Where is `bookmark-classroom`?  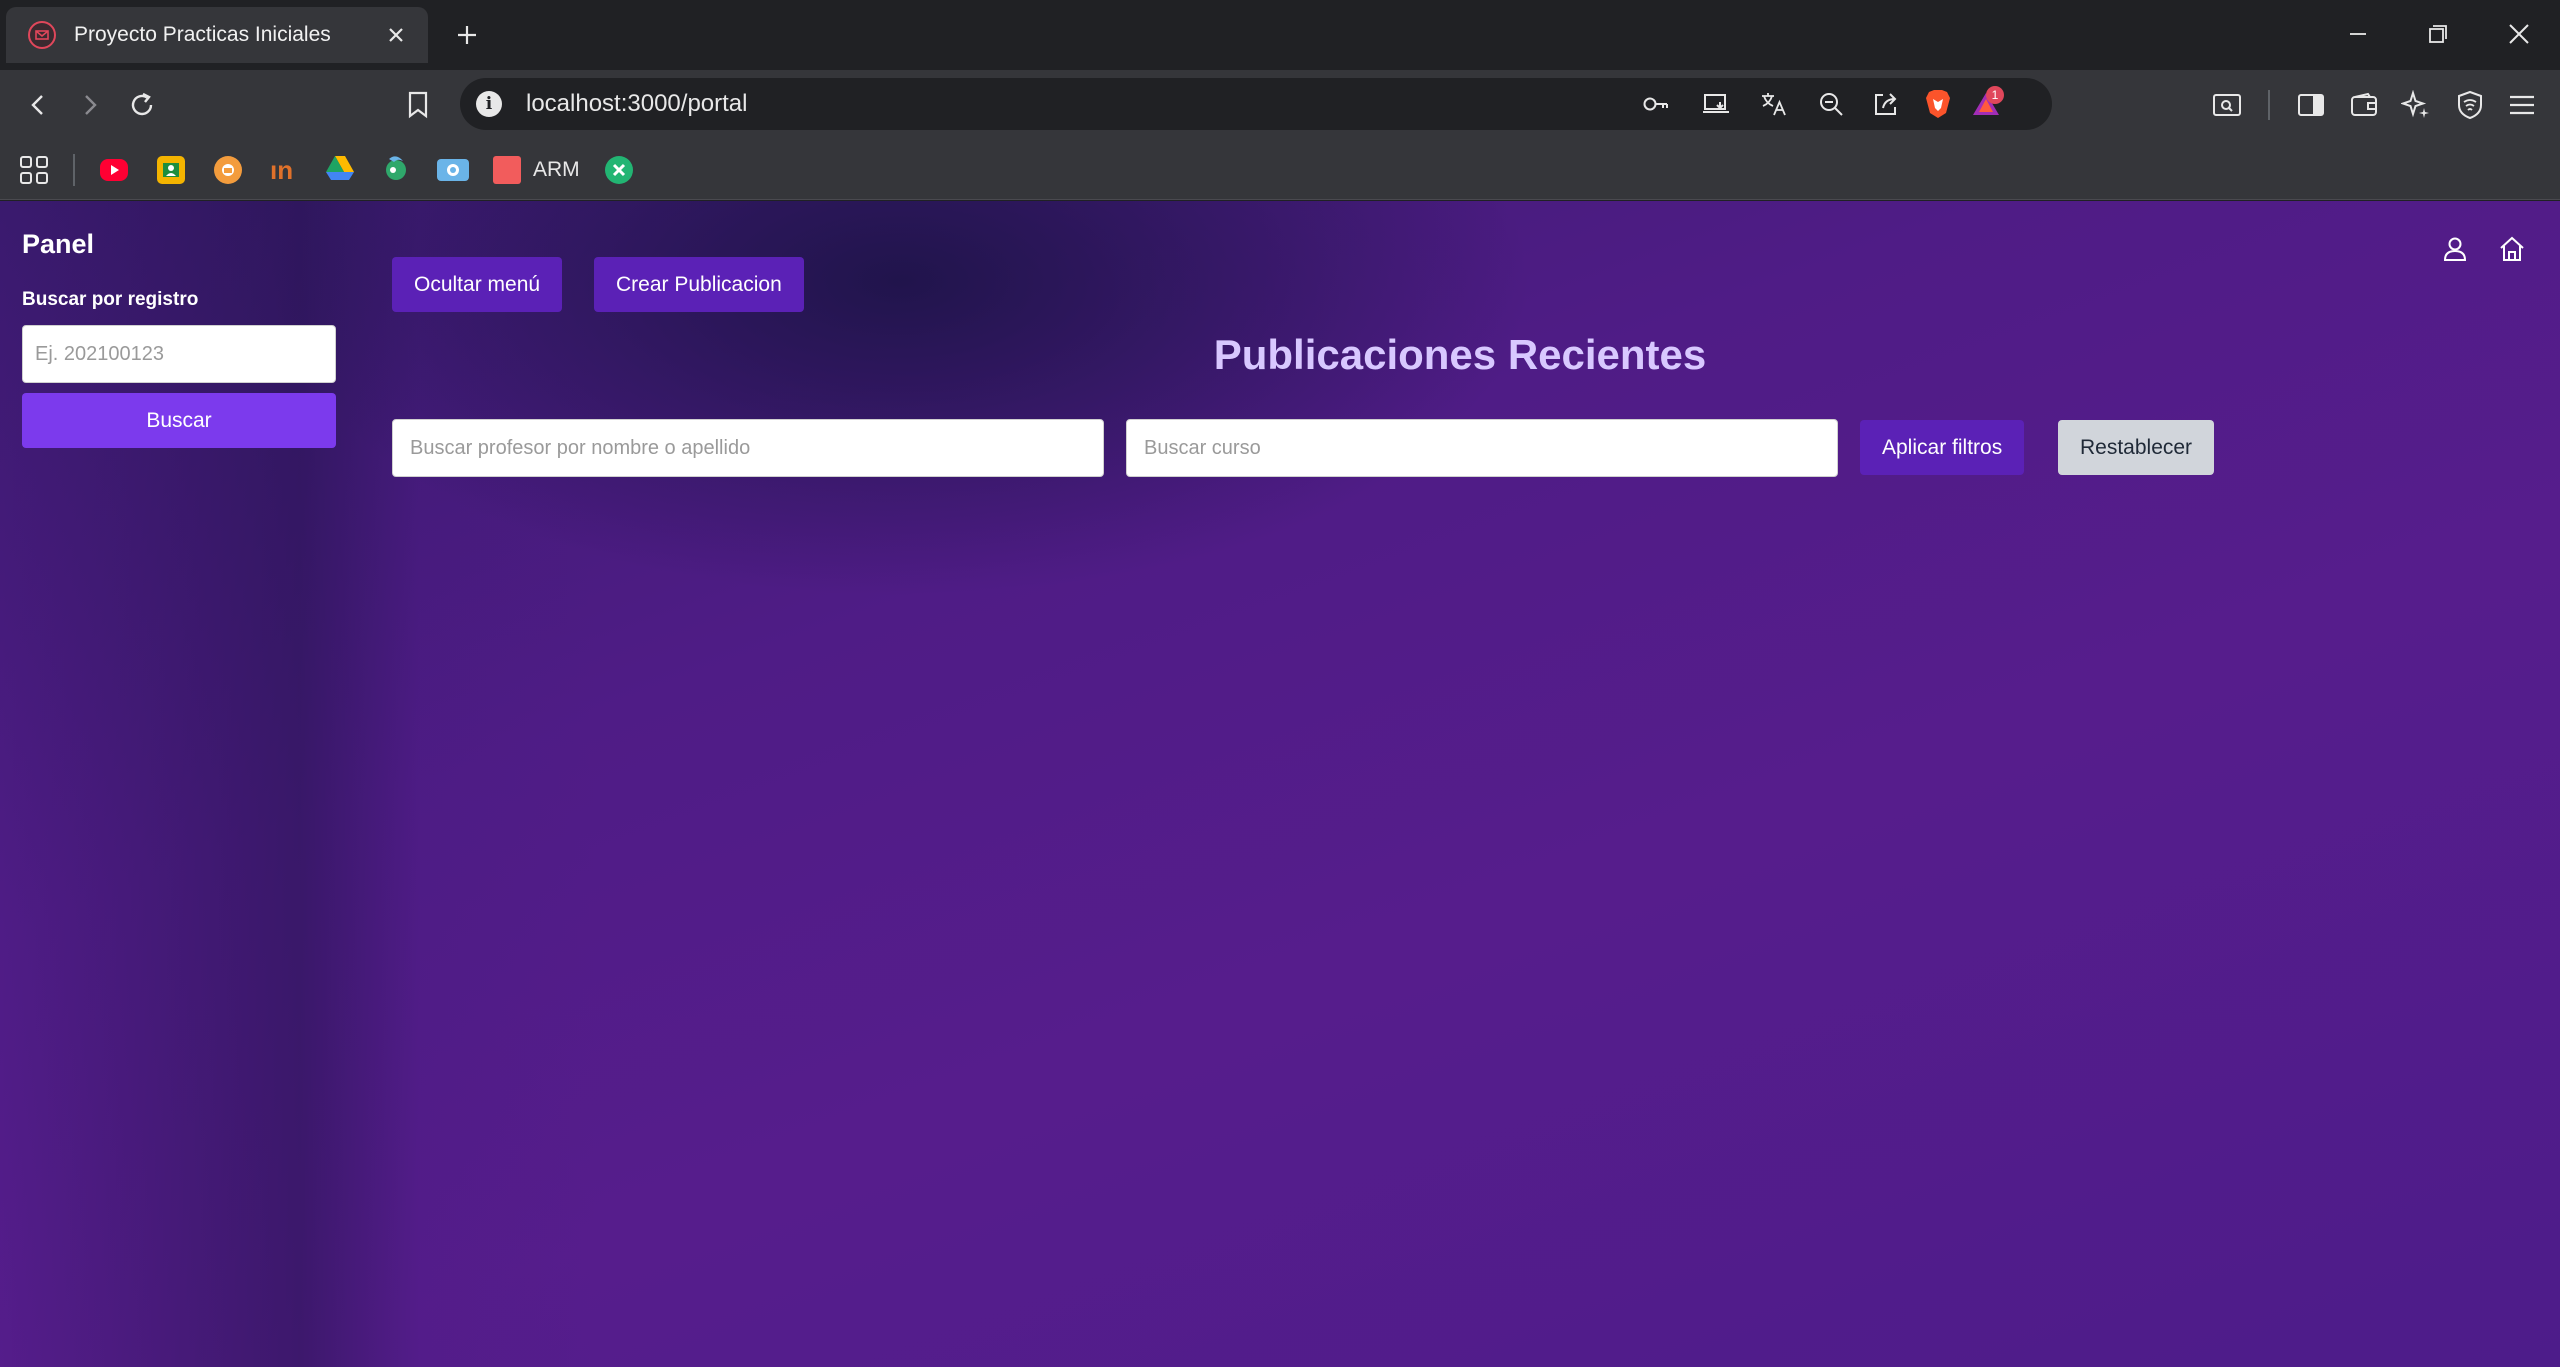
bookmark-classroom is located at coordinates (171, 170).